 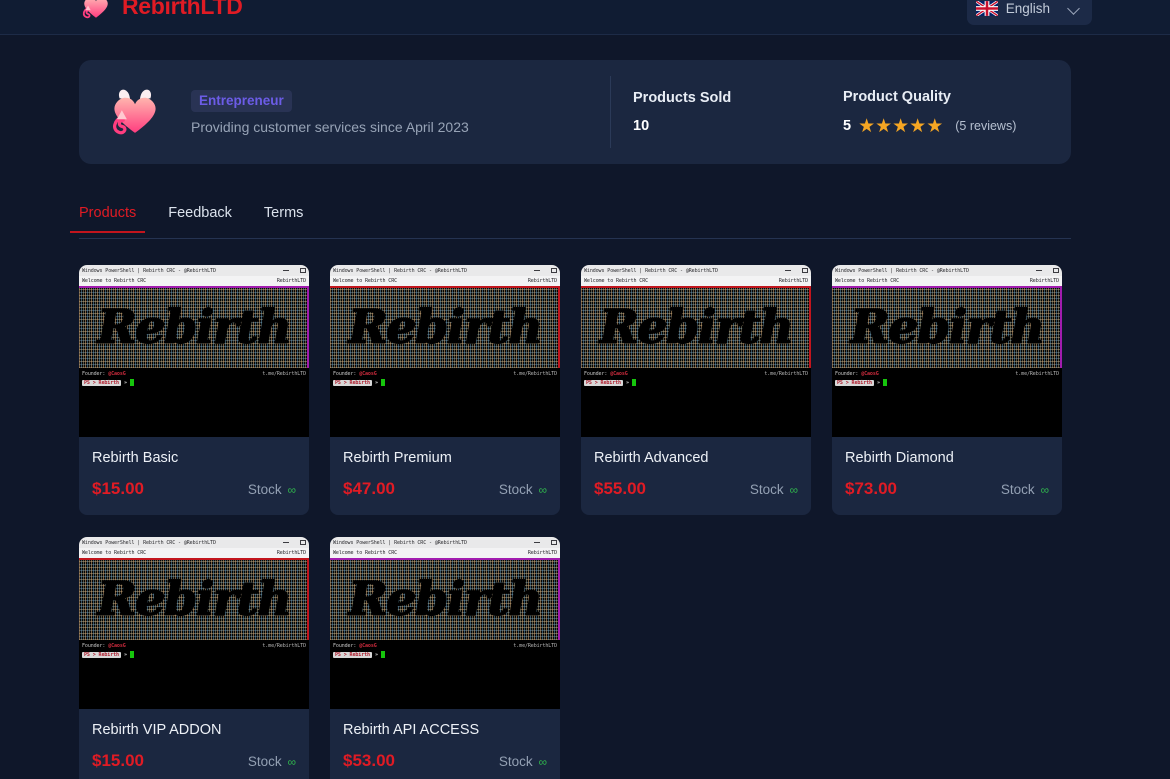 I want to click on brand-name: RebirthLTD, so click(x=182, y=9).